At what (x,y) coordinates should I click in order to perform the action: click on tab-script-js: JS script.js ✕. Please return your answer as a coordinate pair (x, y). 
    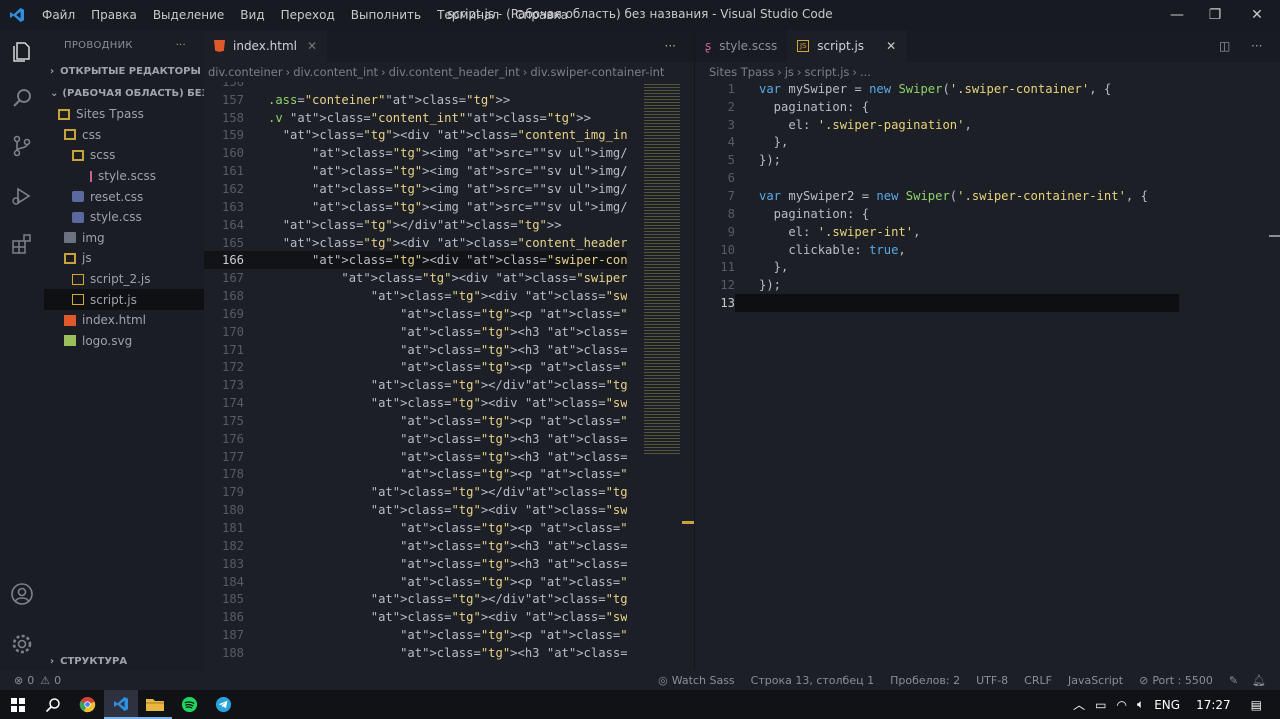
    Looking at the image, I should click on (847, 46).